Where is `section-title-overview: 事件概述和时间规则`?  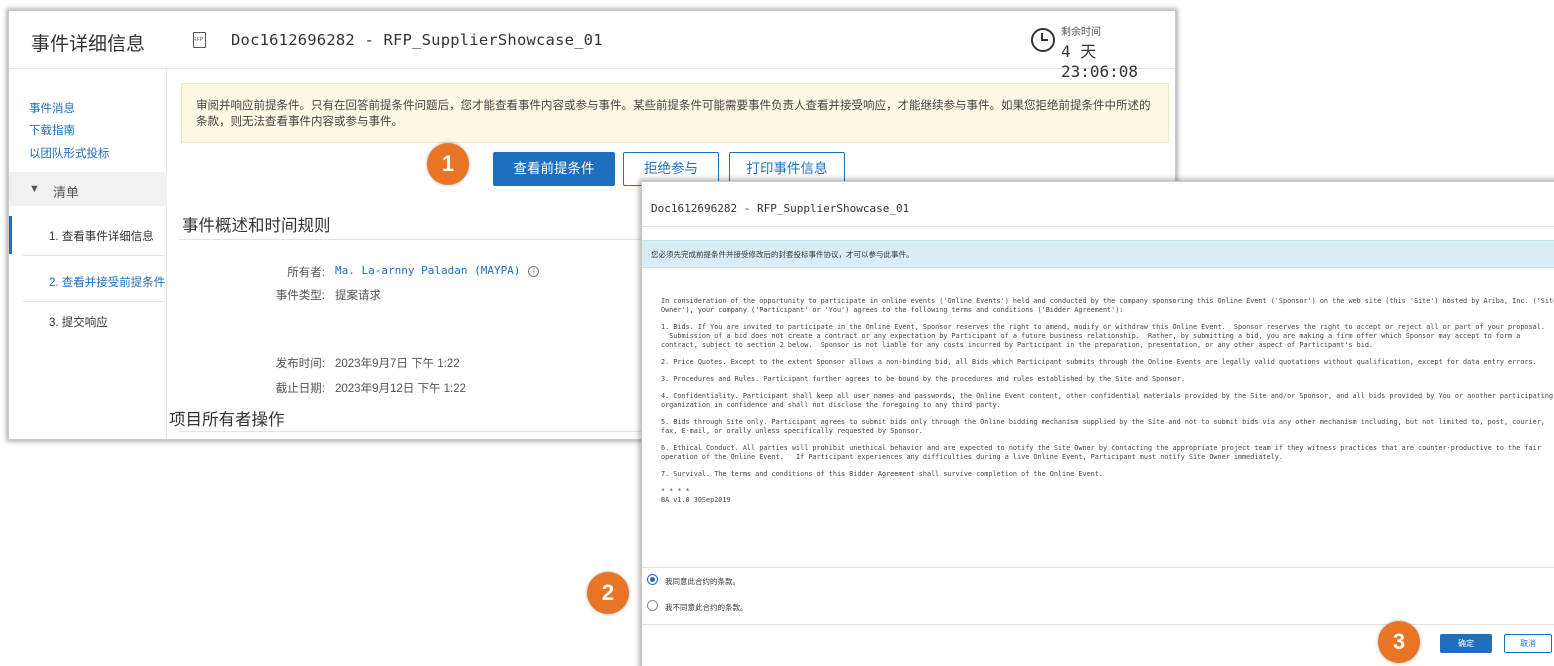
section-title-overview: 事件概述和时间规则 is located at coordinates (256, 226).